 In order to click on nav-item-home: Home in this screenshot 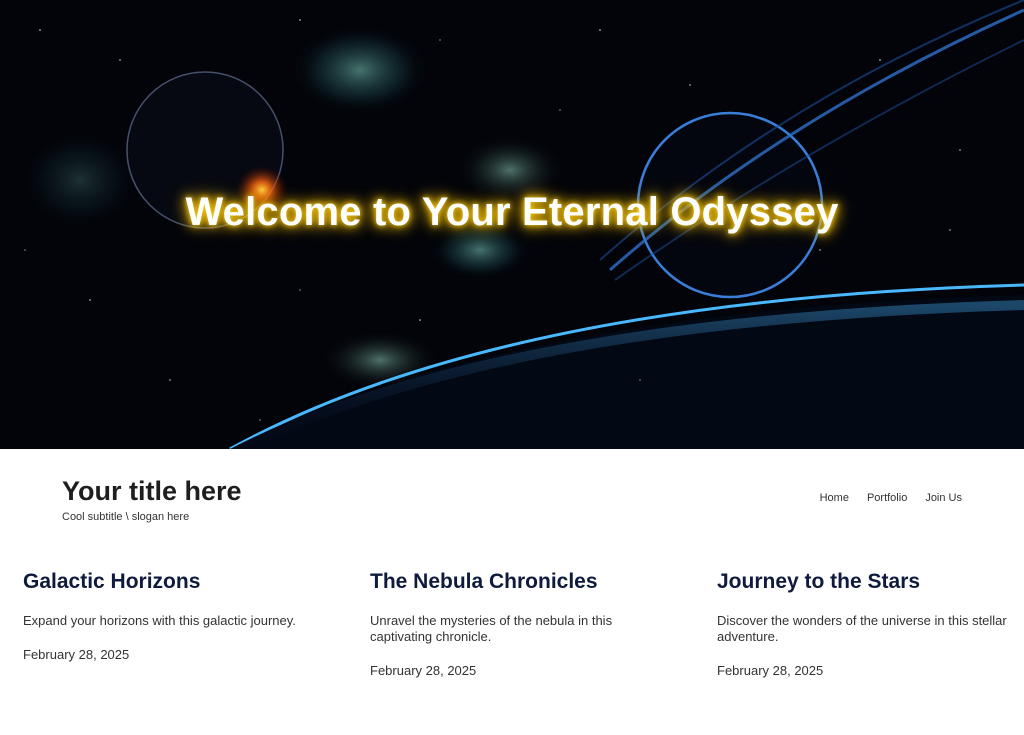, I will do `click(834, 498)`.